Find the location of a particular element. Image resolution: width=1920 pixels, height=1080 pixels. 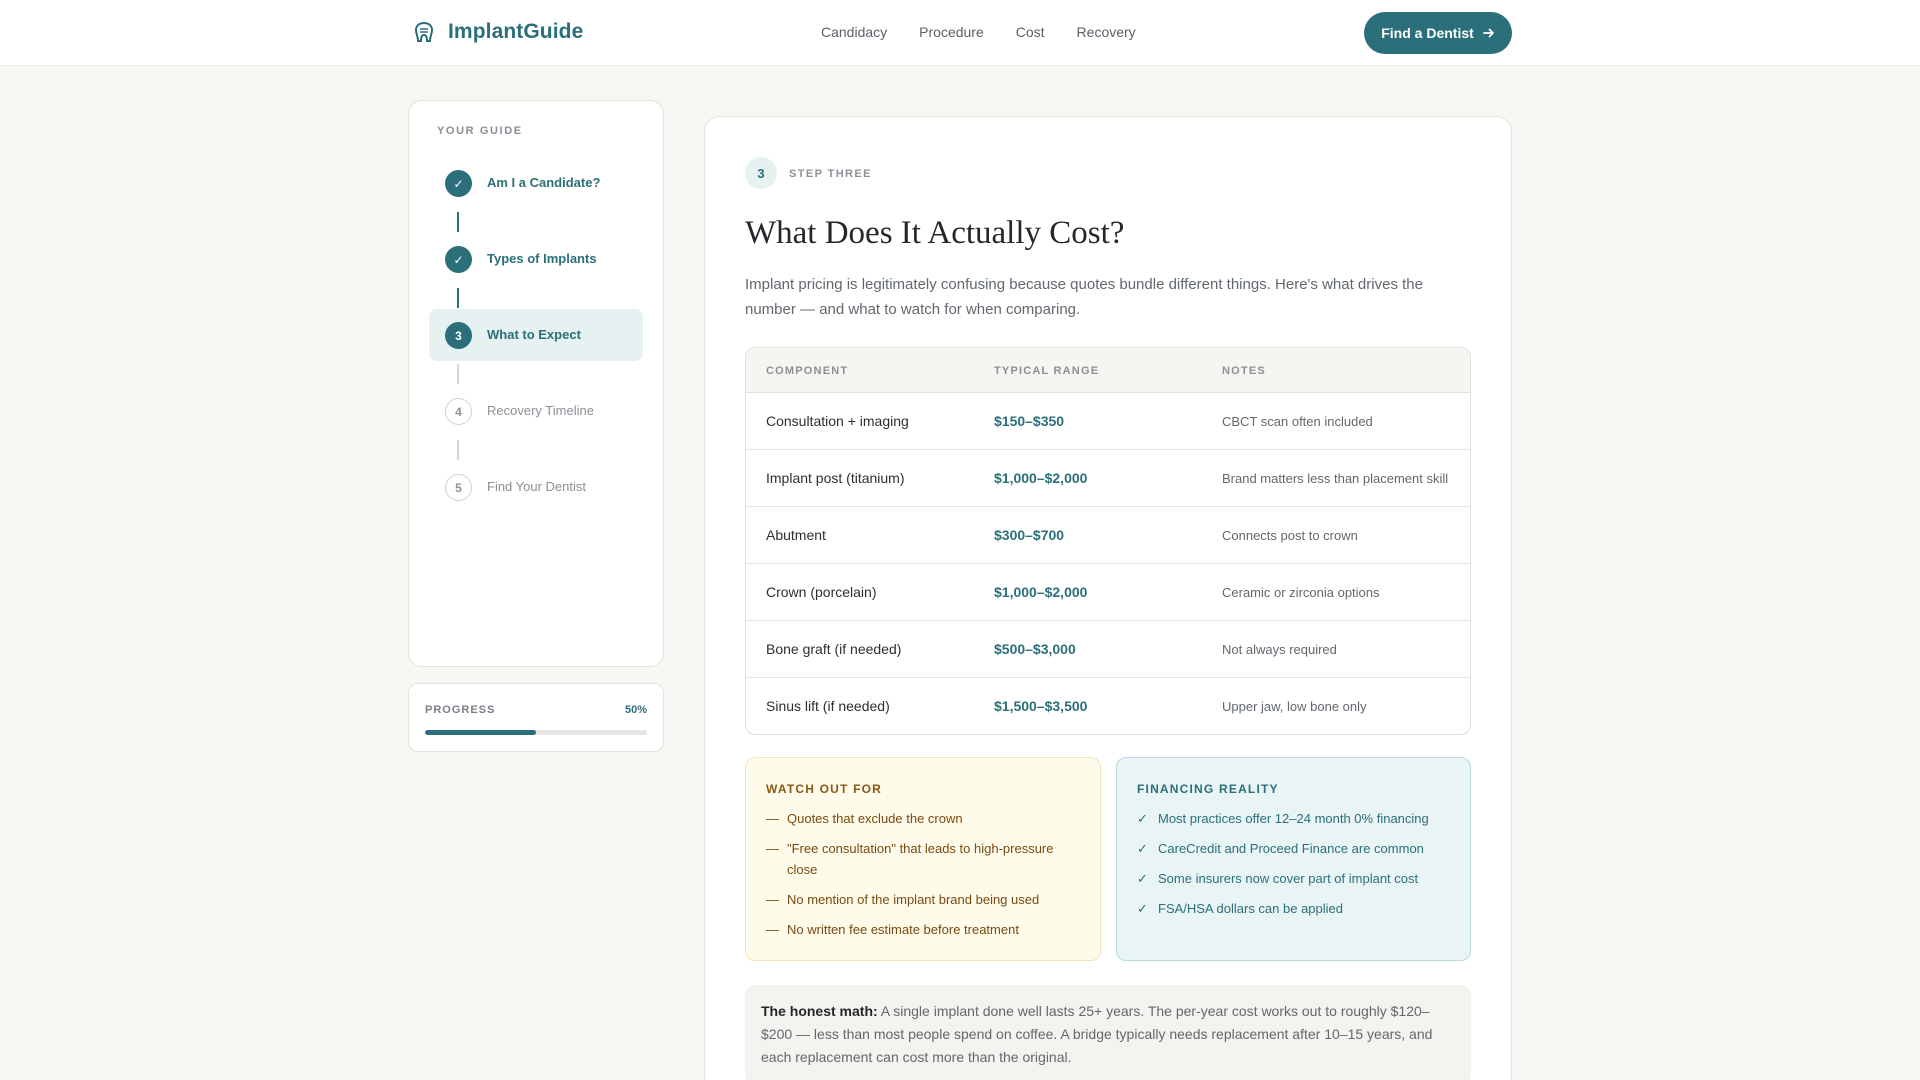

list-item: — Quotes that exclude the crown is located at coordinates (926, 818).